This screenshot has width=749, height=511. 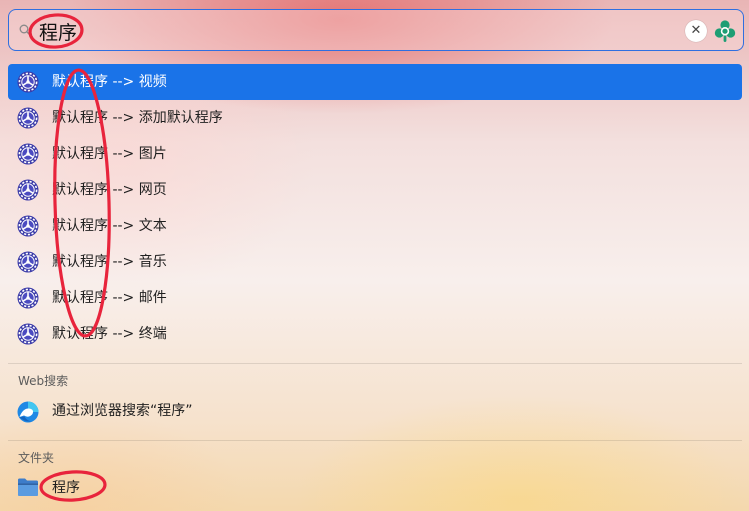 I want to click on web-search-item: 通过浏览器搜索“程序”, so click(x=375, y=411).